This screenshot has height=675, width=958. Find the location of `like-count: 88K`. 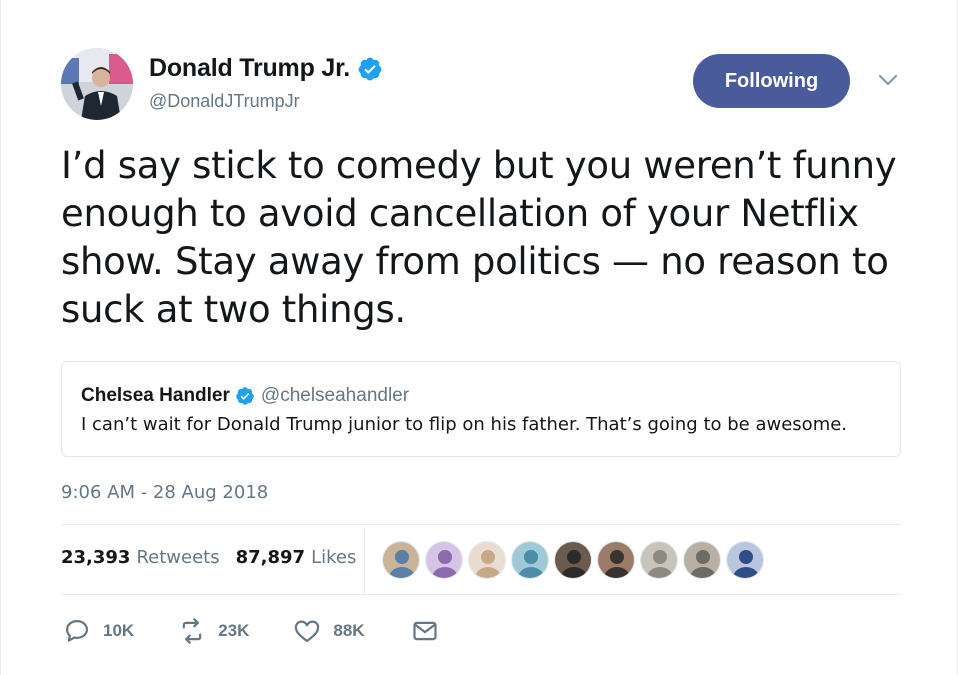

like-count: 88K is located at coordinates (349, 630).